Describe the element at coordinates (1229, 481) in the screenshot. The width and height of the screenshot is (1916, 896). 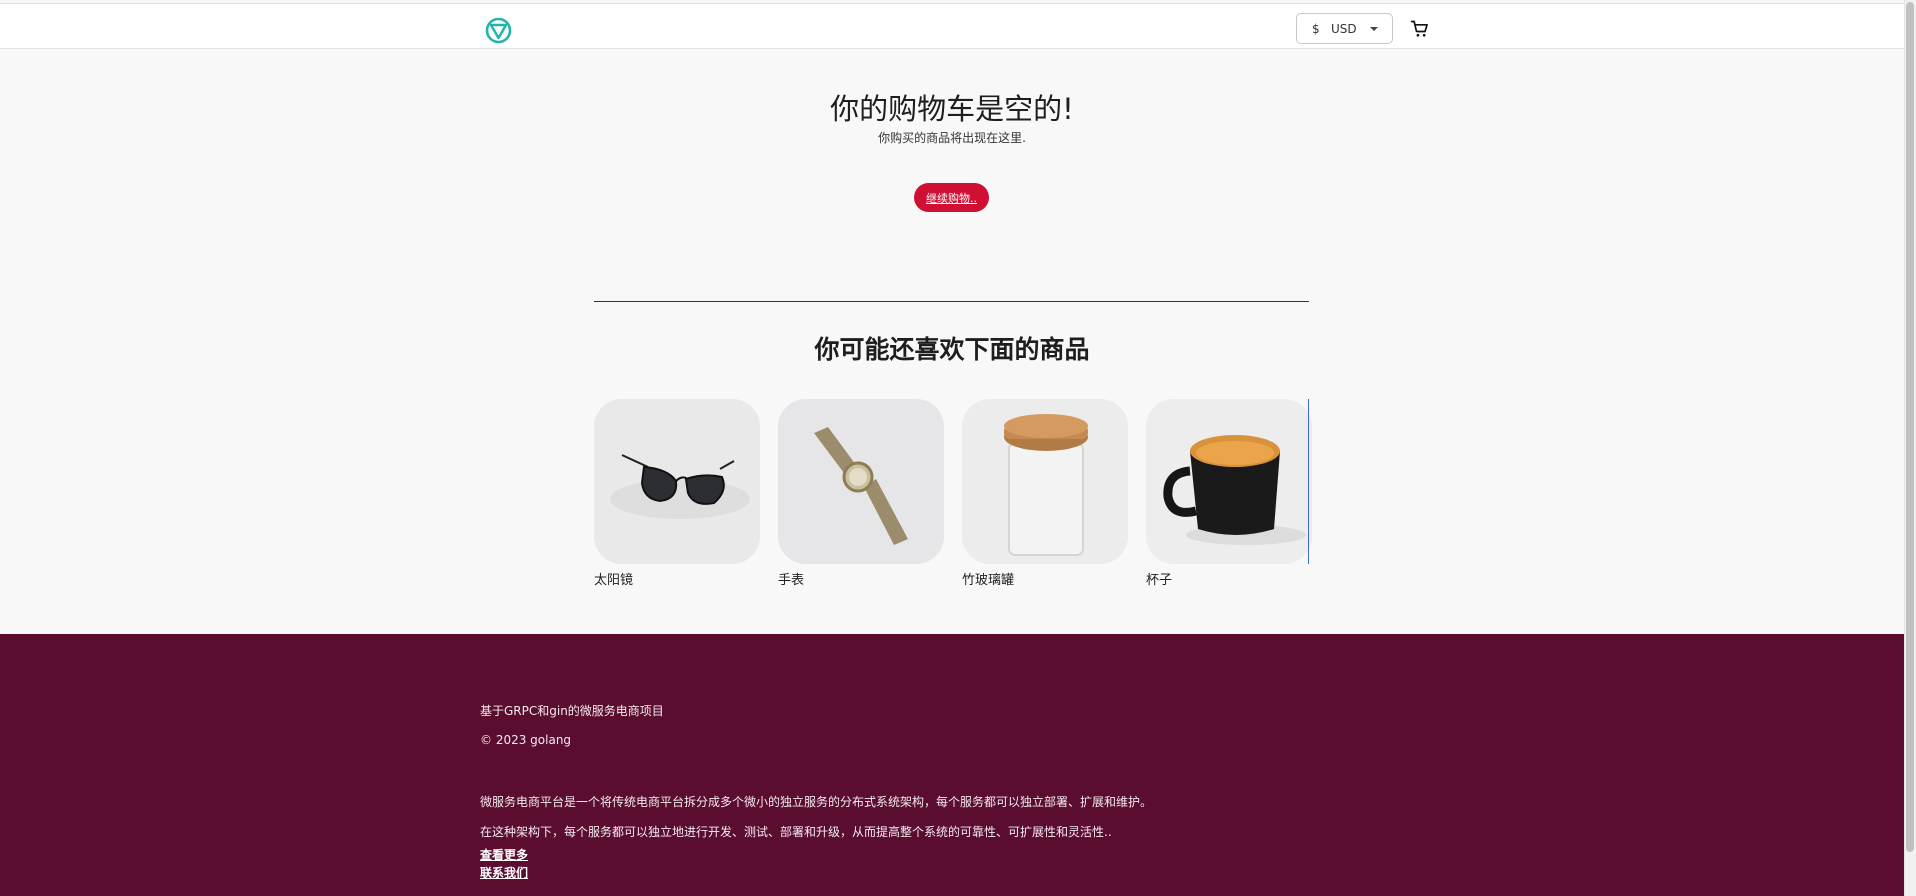
I see `mug-image` at that location.